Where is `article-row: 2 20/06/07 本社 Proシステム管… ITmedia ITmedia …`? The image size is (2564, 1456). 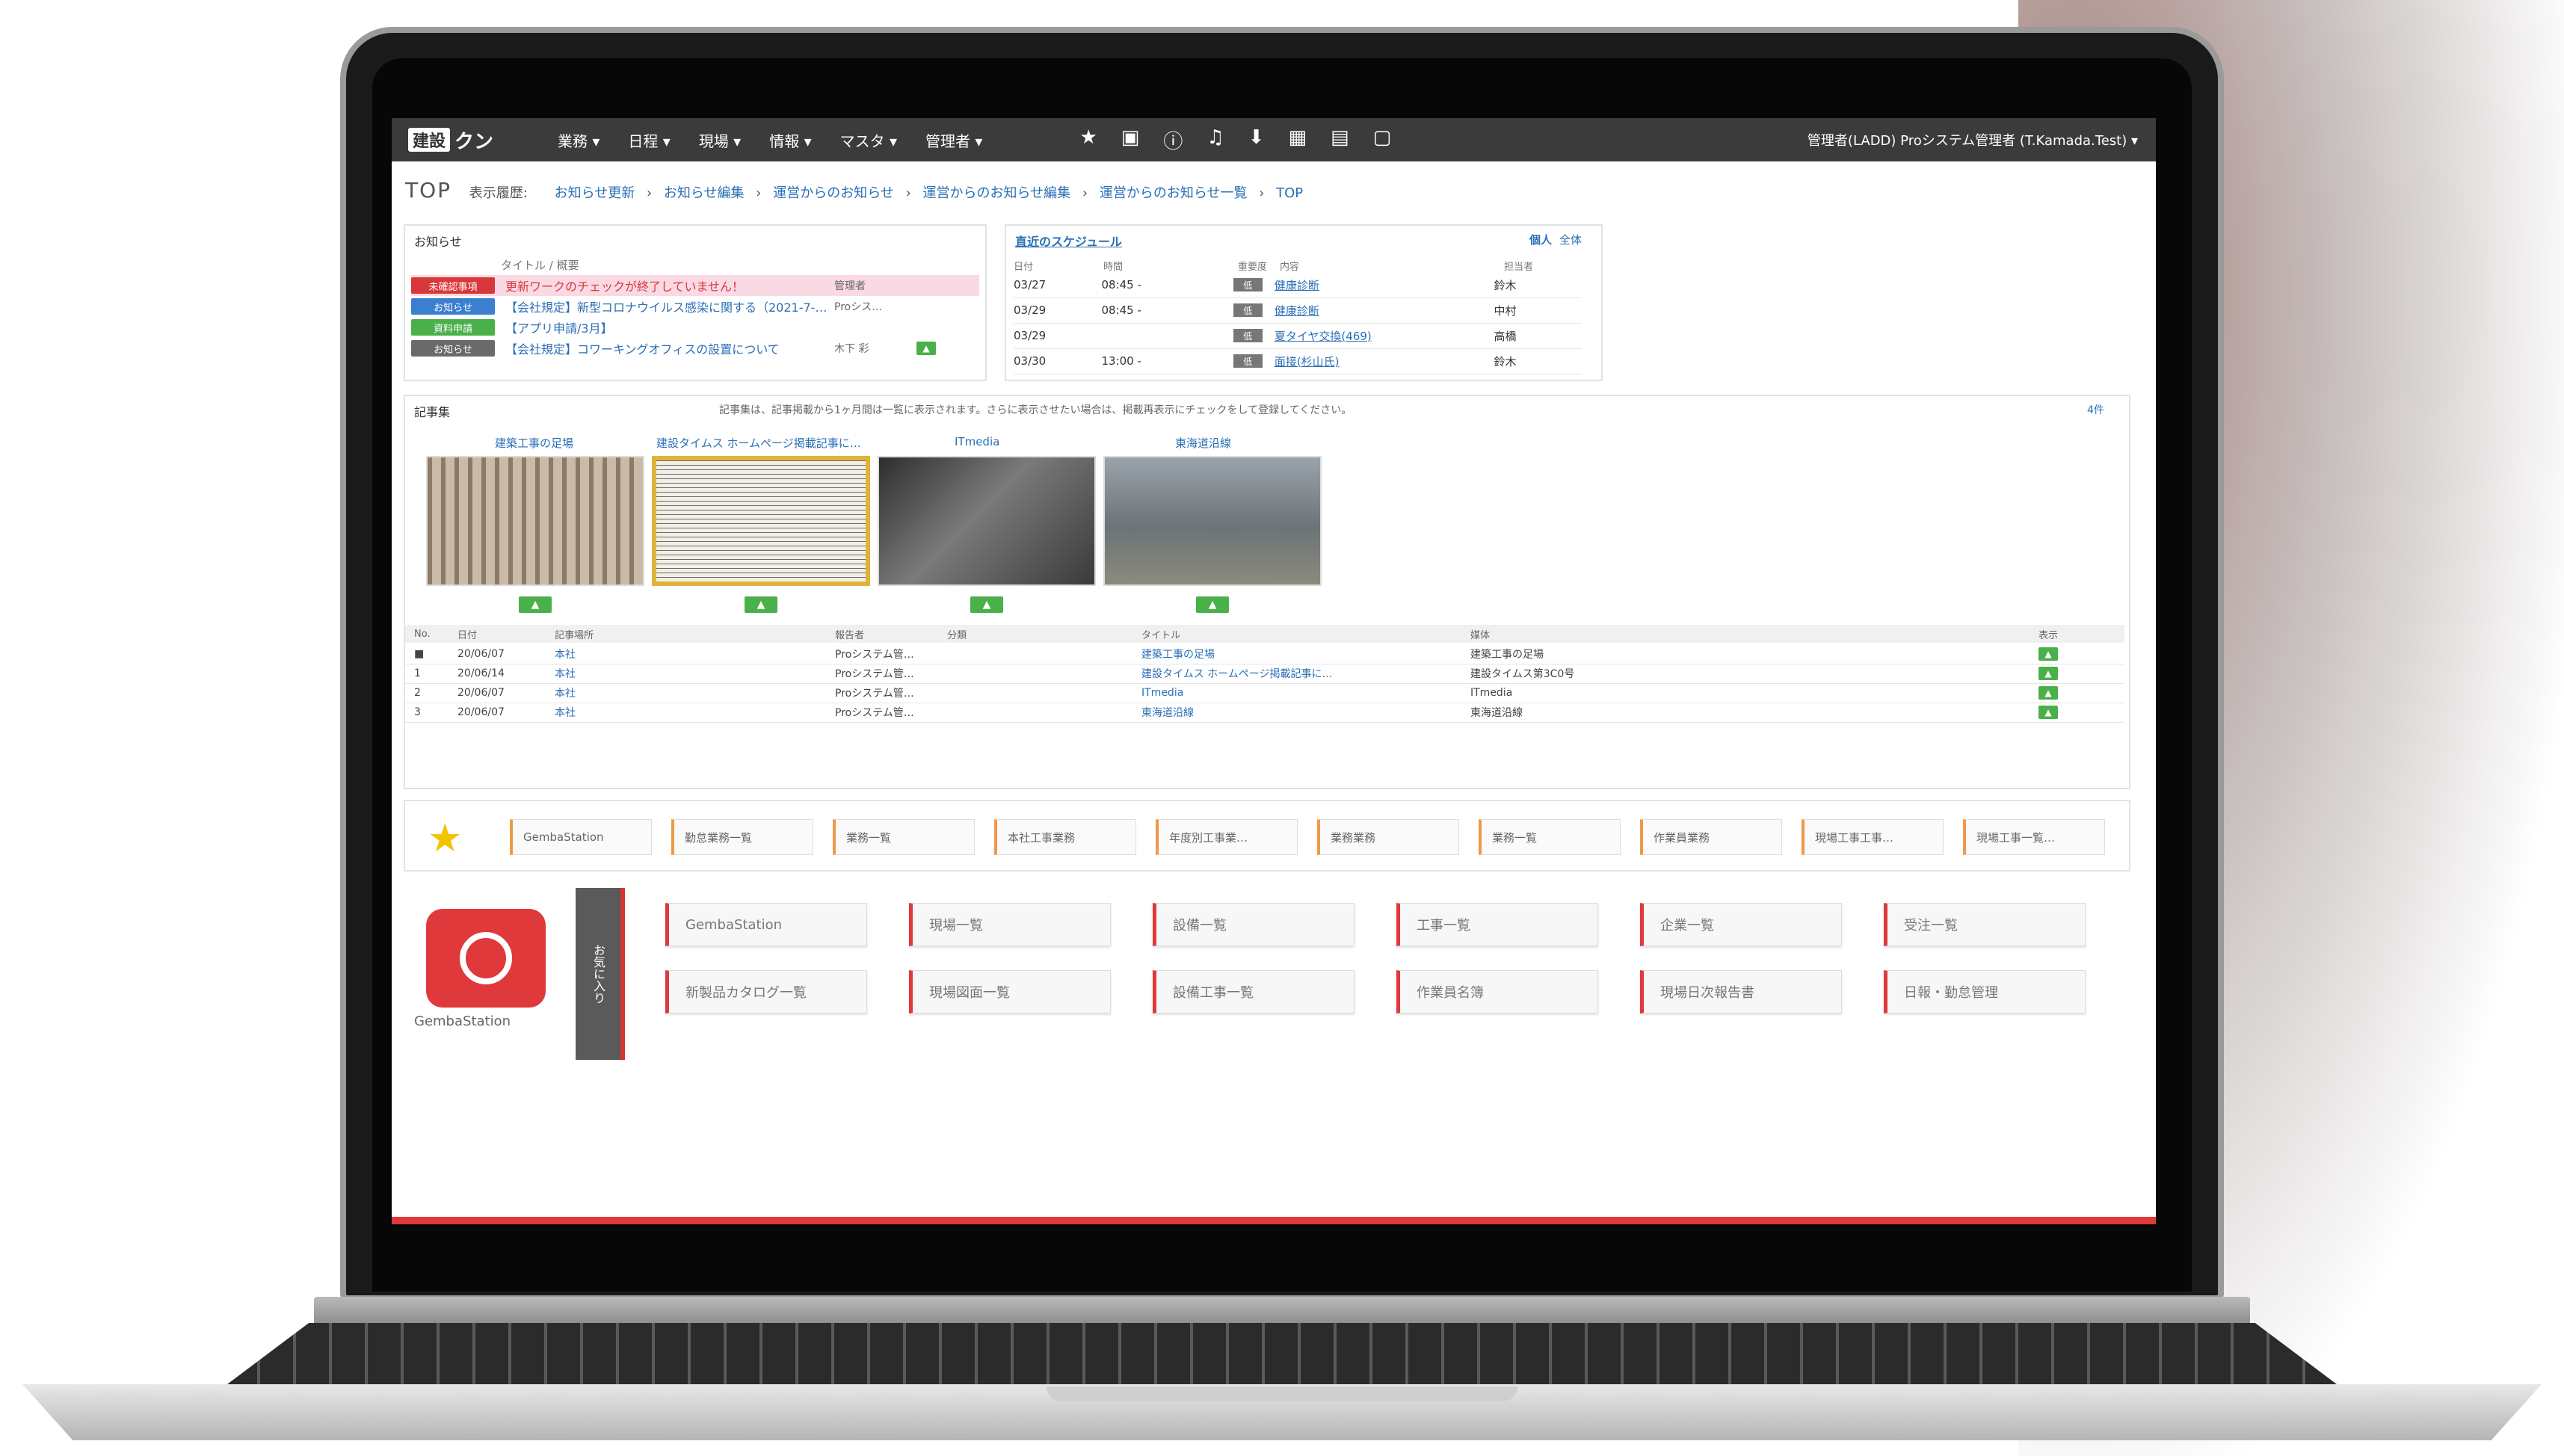 article-row: 2 20/06/07 本社 Proシステム管… ITmedia ITmedia … is located at coordinates (1265, 693).